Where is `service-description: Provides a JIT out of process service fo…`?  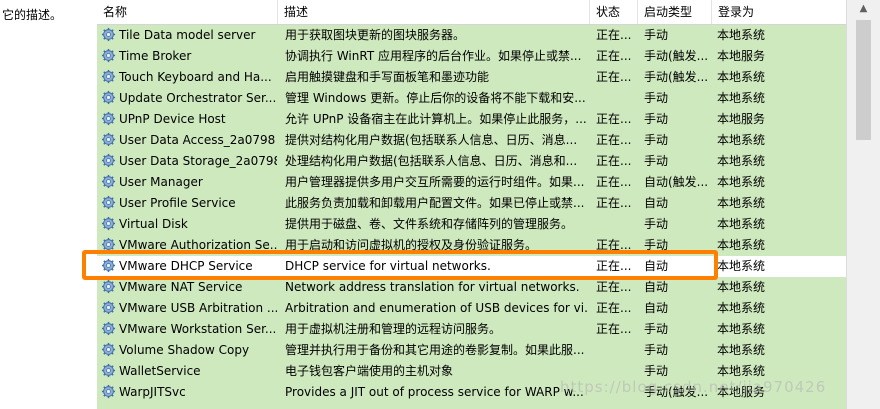 service-description: Provides a JIT out of process service fo… is located at coordinates (434, 392).